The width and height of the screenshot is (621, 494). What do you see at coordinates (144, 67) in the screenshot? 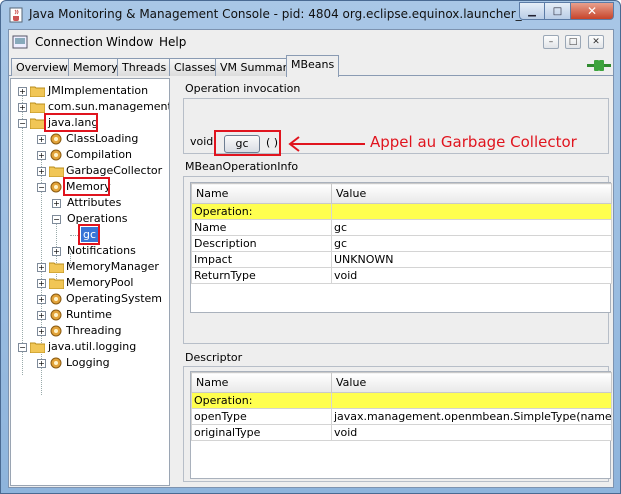
I see `tab-threads: Threads` at bounding box center [144, 67].